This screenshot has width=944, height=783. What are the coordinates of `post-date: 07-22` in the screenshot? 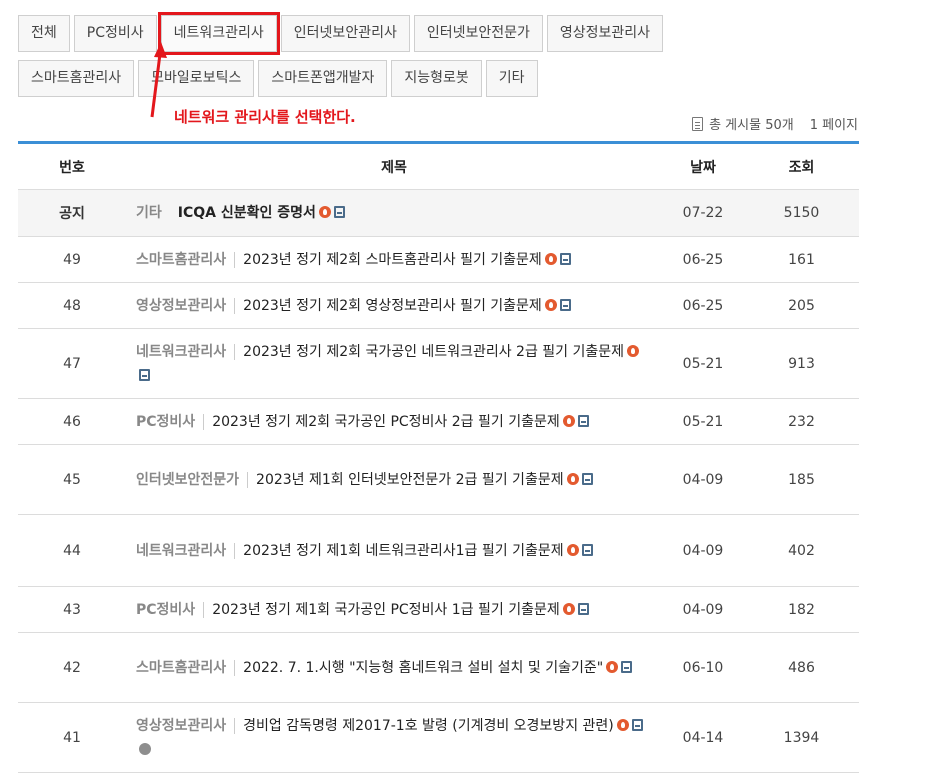 It's located at (703, 213).